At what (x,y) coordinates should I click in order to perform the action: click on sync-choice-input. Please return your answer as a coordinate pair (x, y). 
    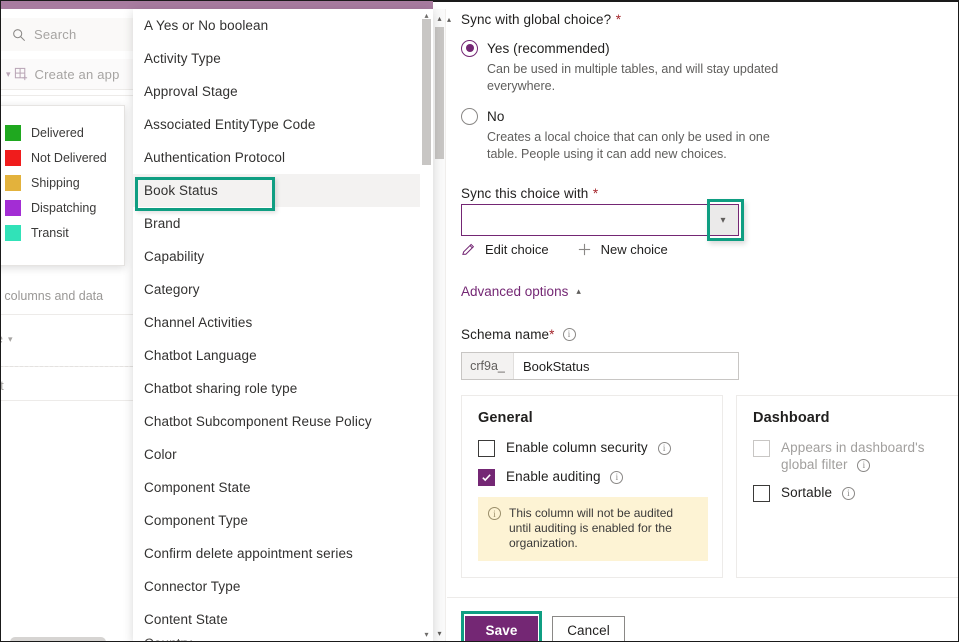
    Looking at the image, I should click on (585, 220).